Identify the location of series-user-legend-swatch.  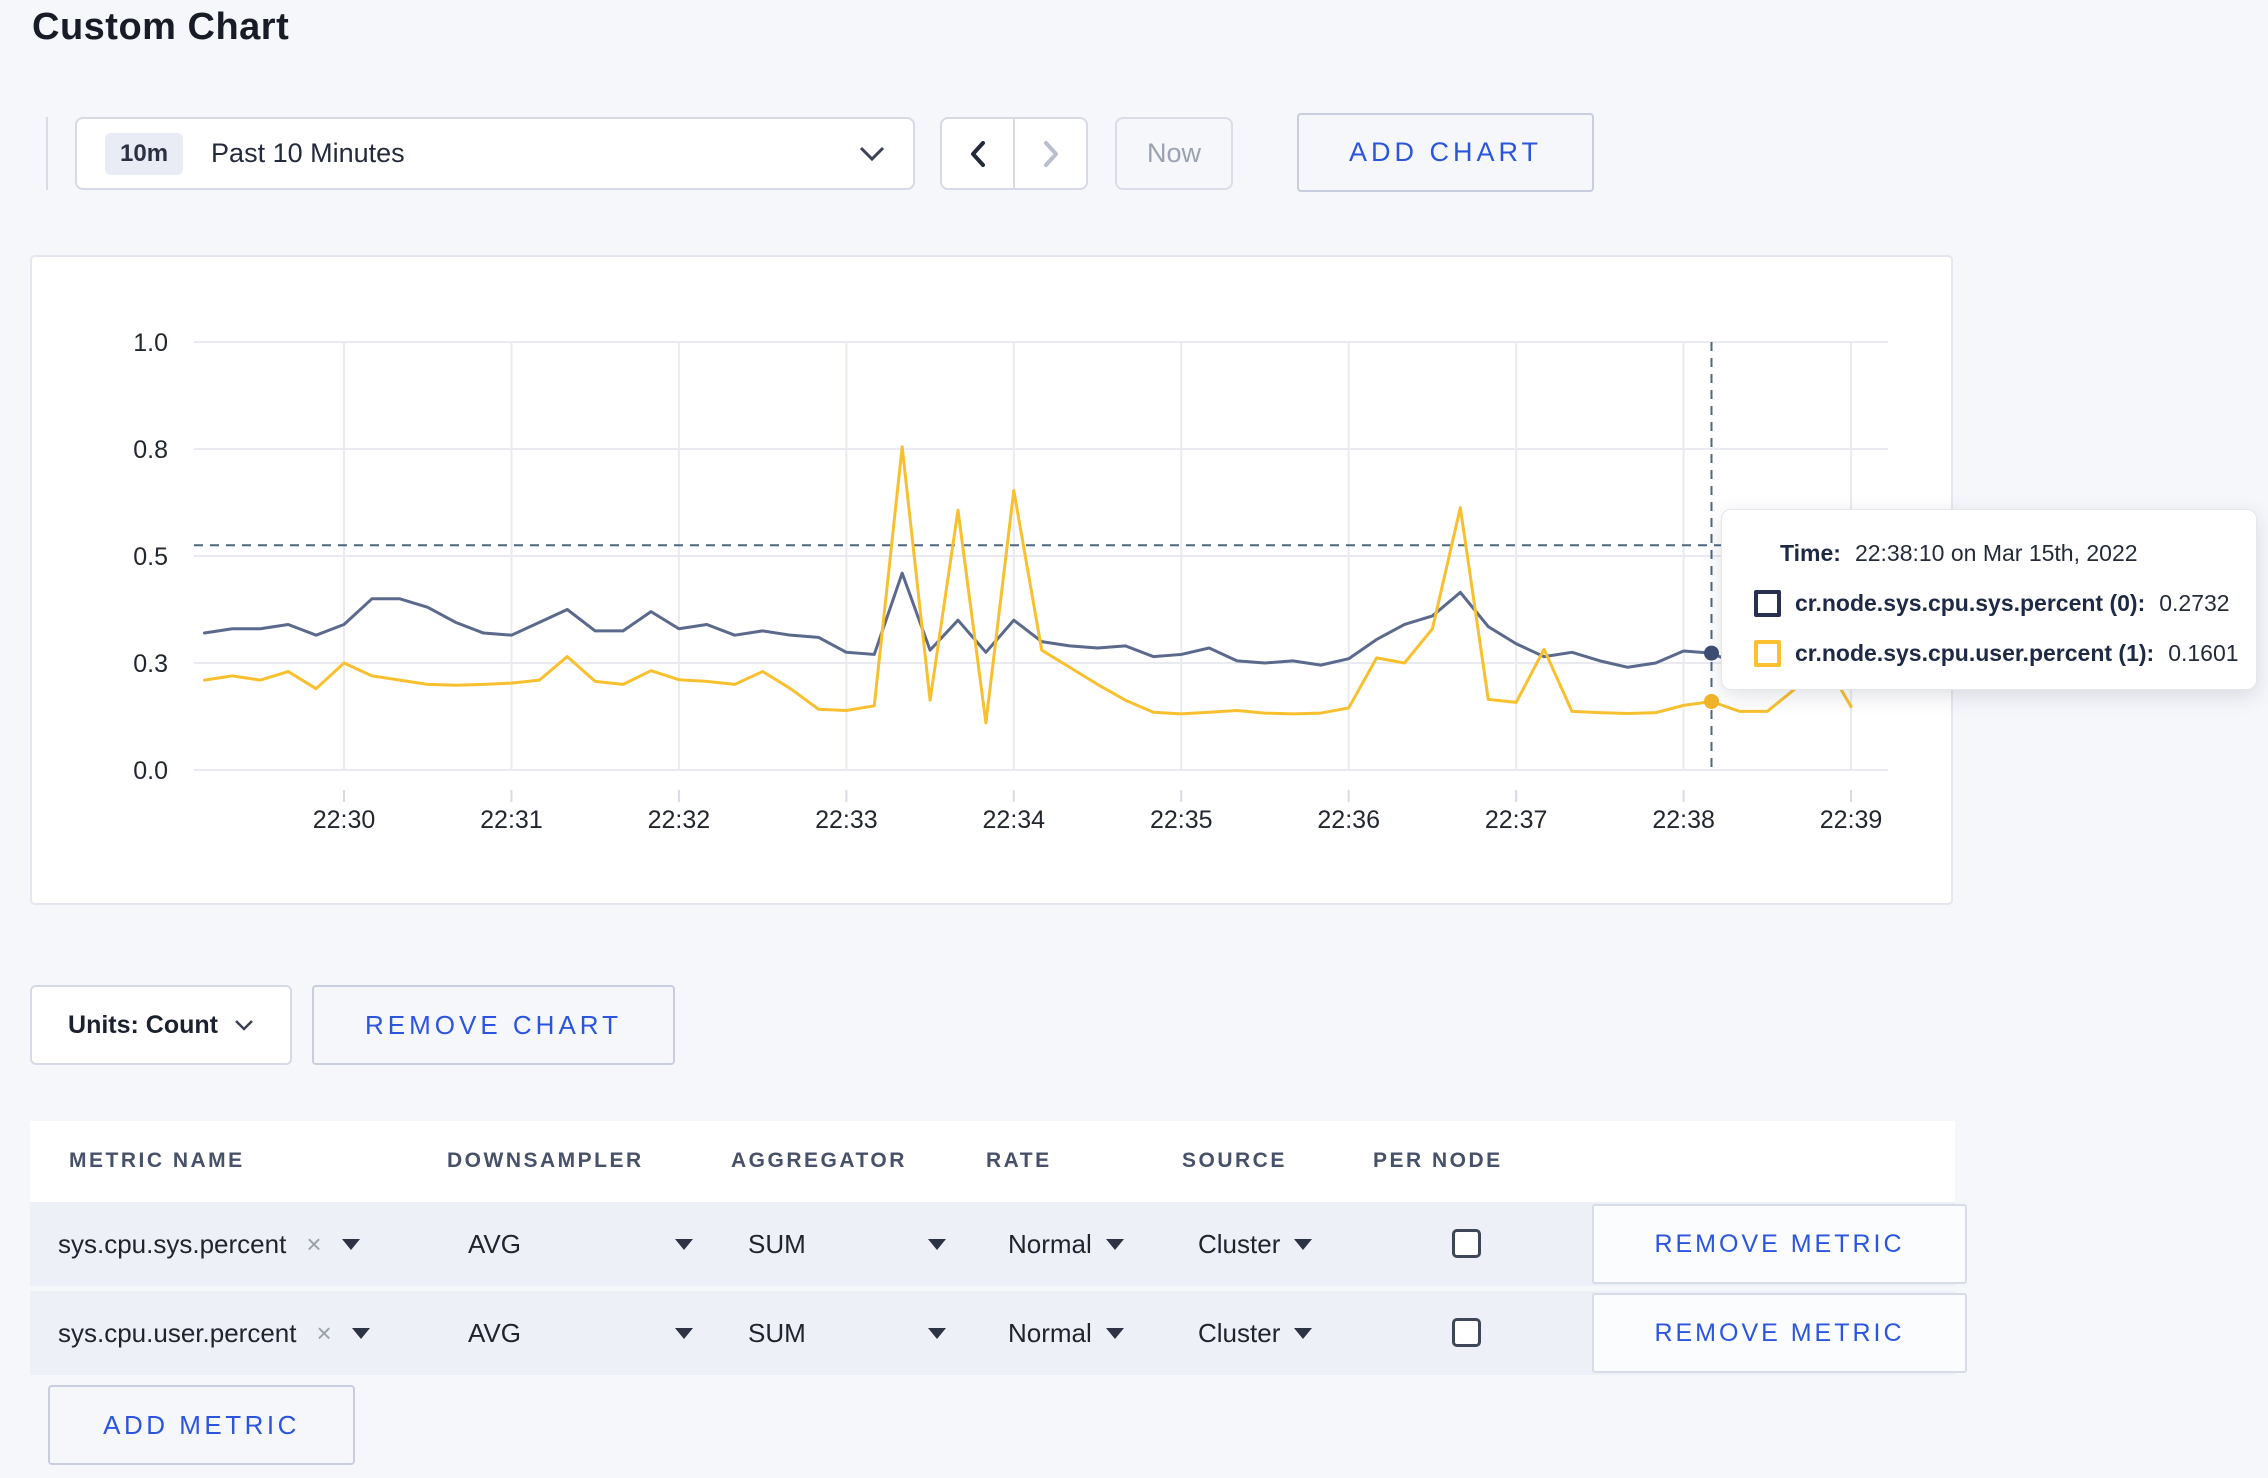
(1767, 653).